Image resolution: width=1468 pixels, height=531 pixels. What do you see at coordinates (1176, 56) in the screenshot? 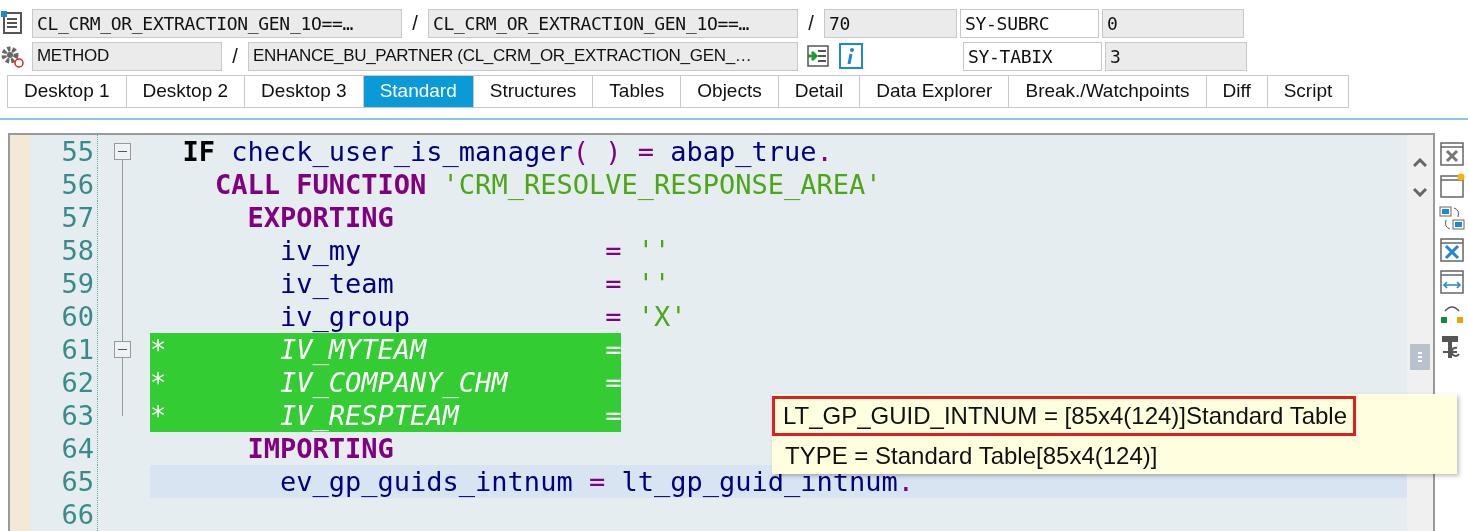
I see `system-field-value: 3` at bounding box center [1176, 56].